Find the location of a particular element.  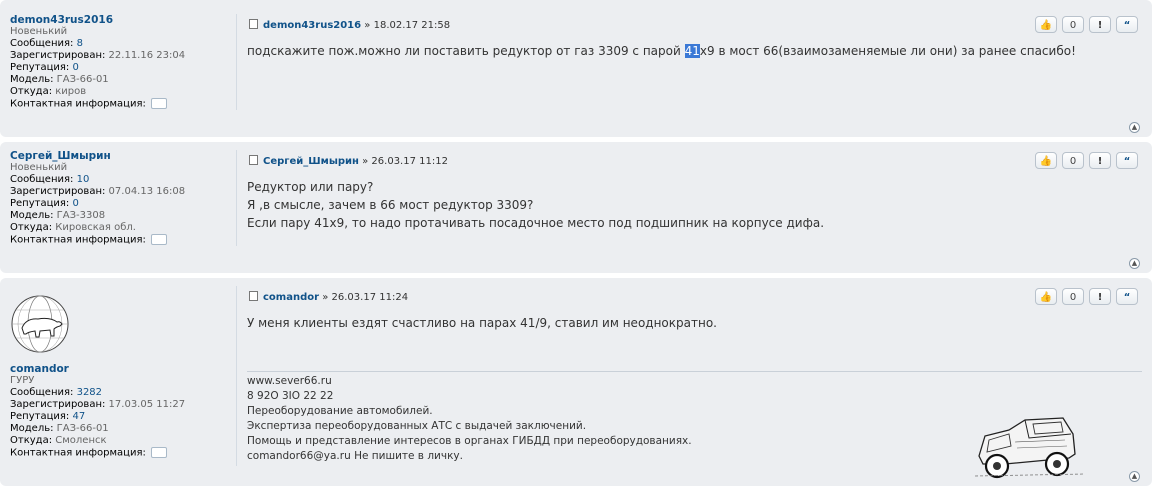

post-header: Сергей_Шмырин » 26.03.17 11:12 is located at coordinates (348, 161).